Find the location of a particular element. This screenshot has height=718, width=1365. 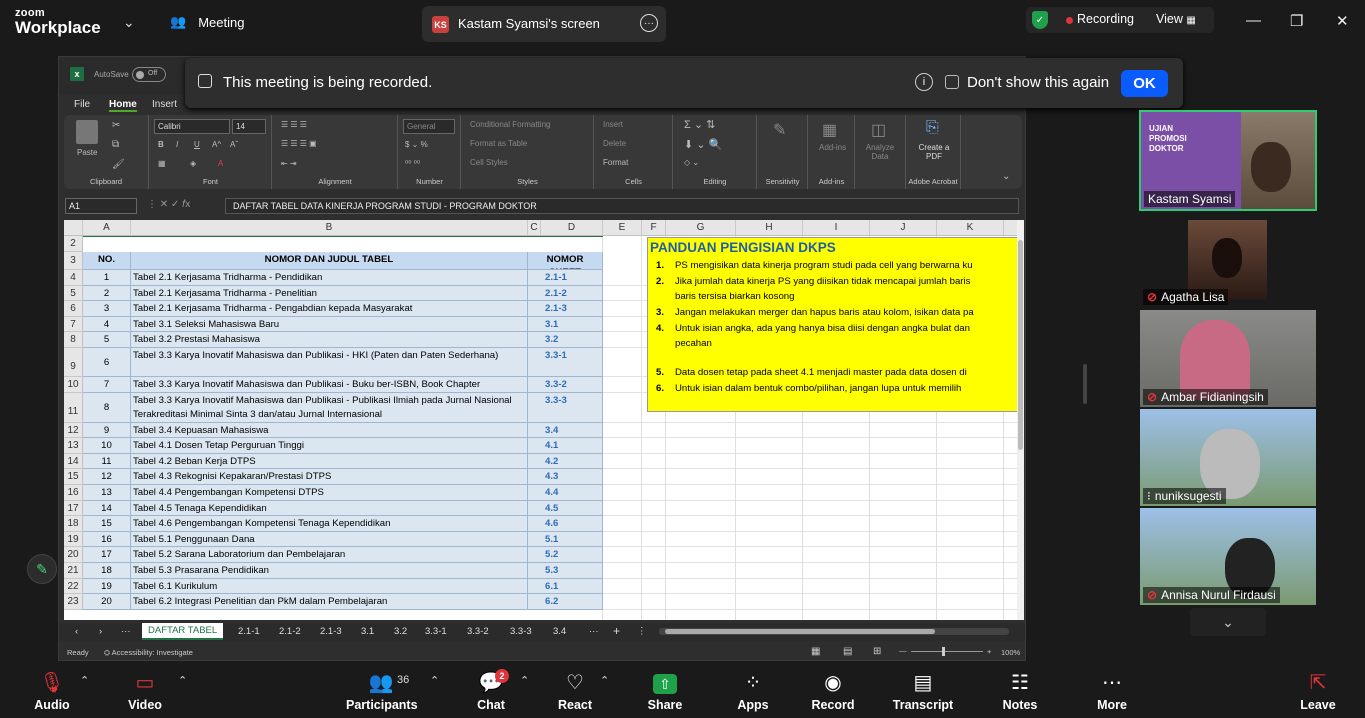

horizontal-scroll-thumb is located at coordinates (800, 631).